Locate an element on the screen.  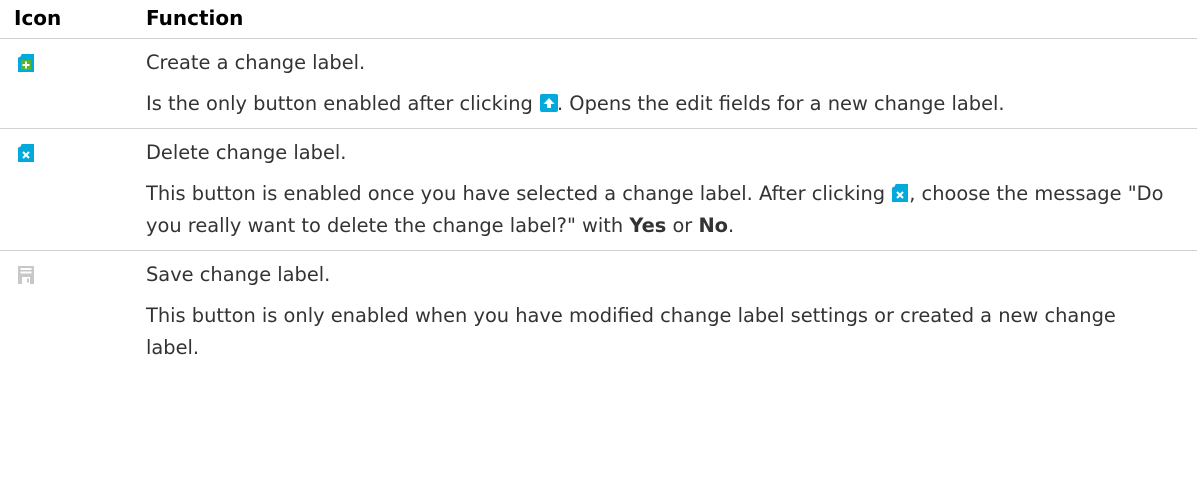
icon-column-header: Icon is located at coordinates (73, 19).